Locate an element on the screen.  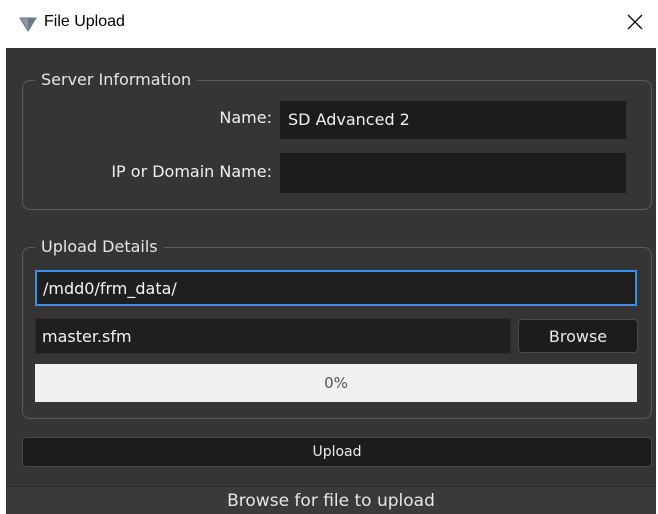
progress-text: 0% is located at coordinates (336, 383).